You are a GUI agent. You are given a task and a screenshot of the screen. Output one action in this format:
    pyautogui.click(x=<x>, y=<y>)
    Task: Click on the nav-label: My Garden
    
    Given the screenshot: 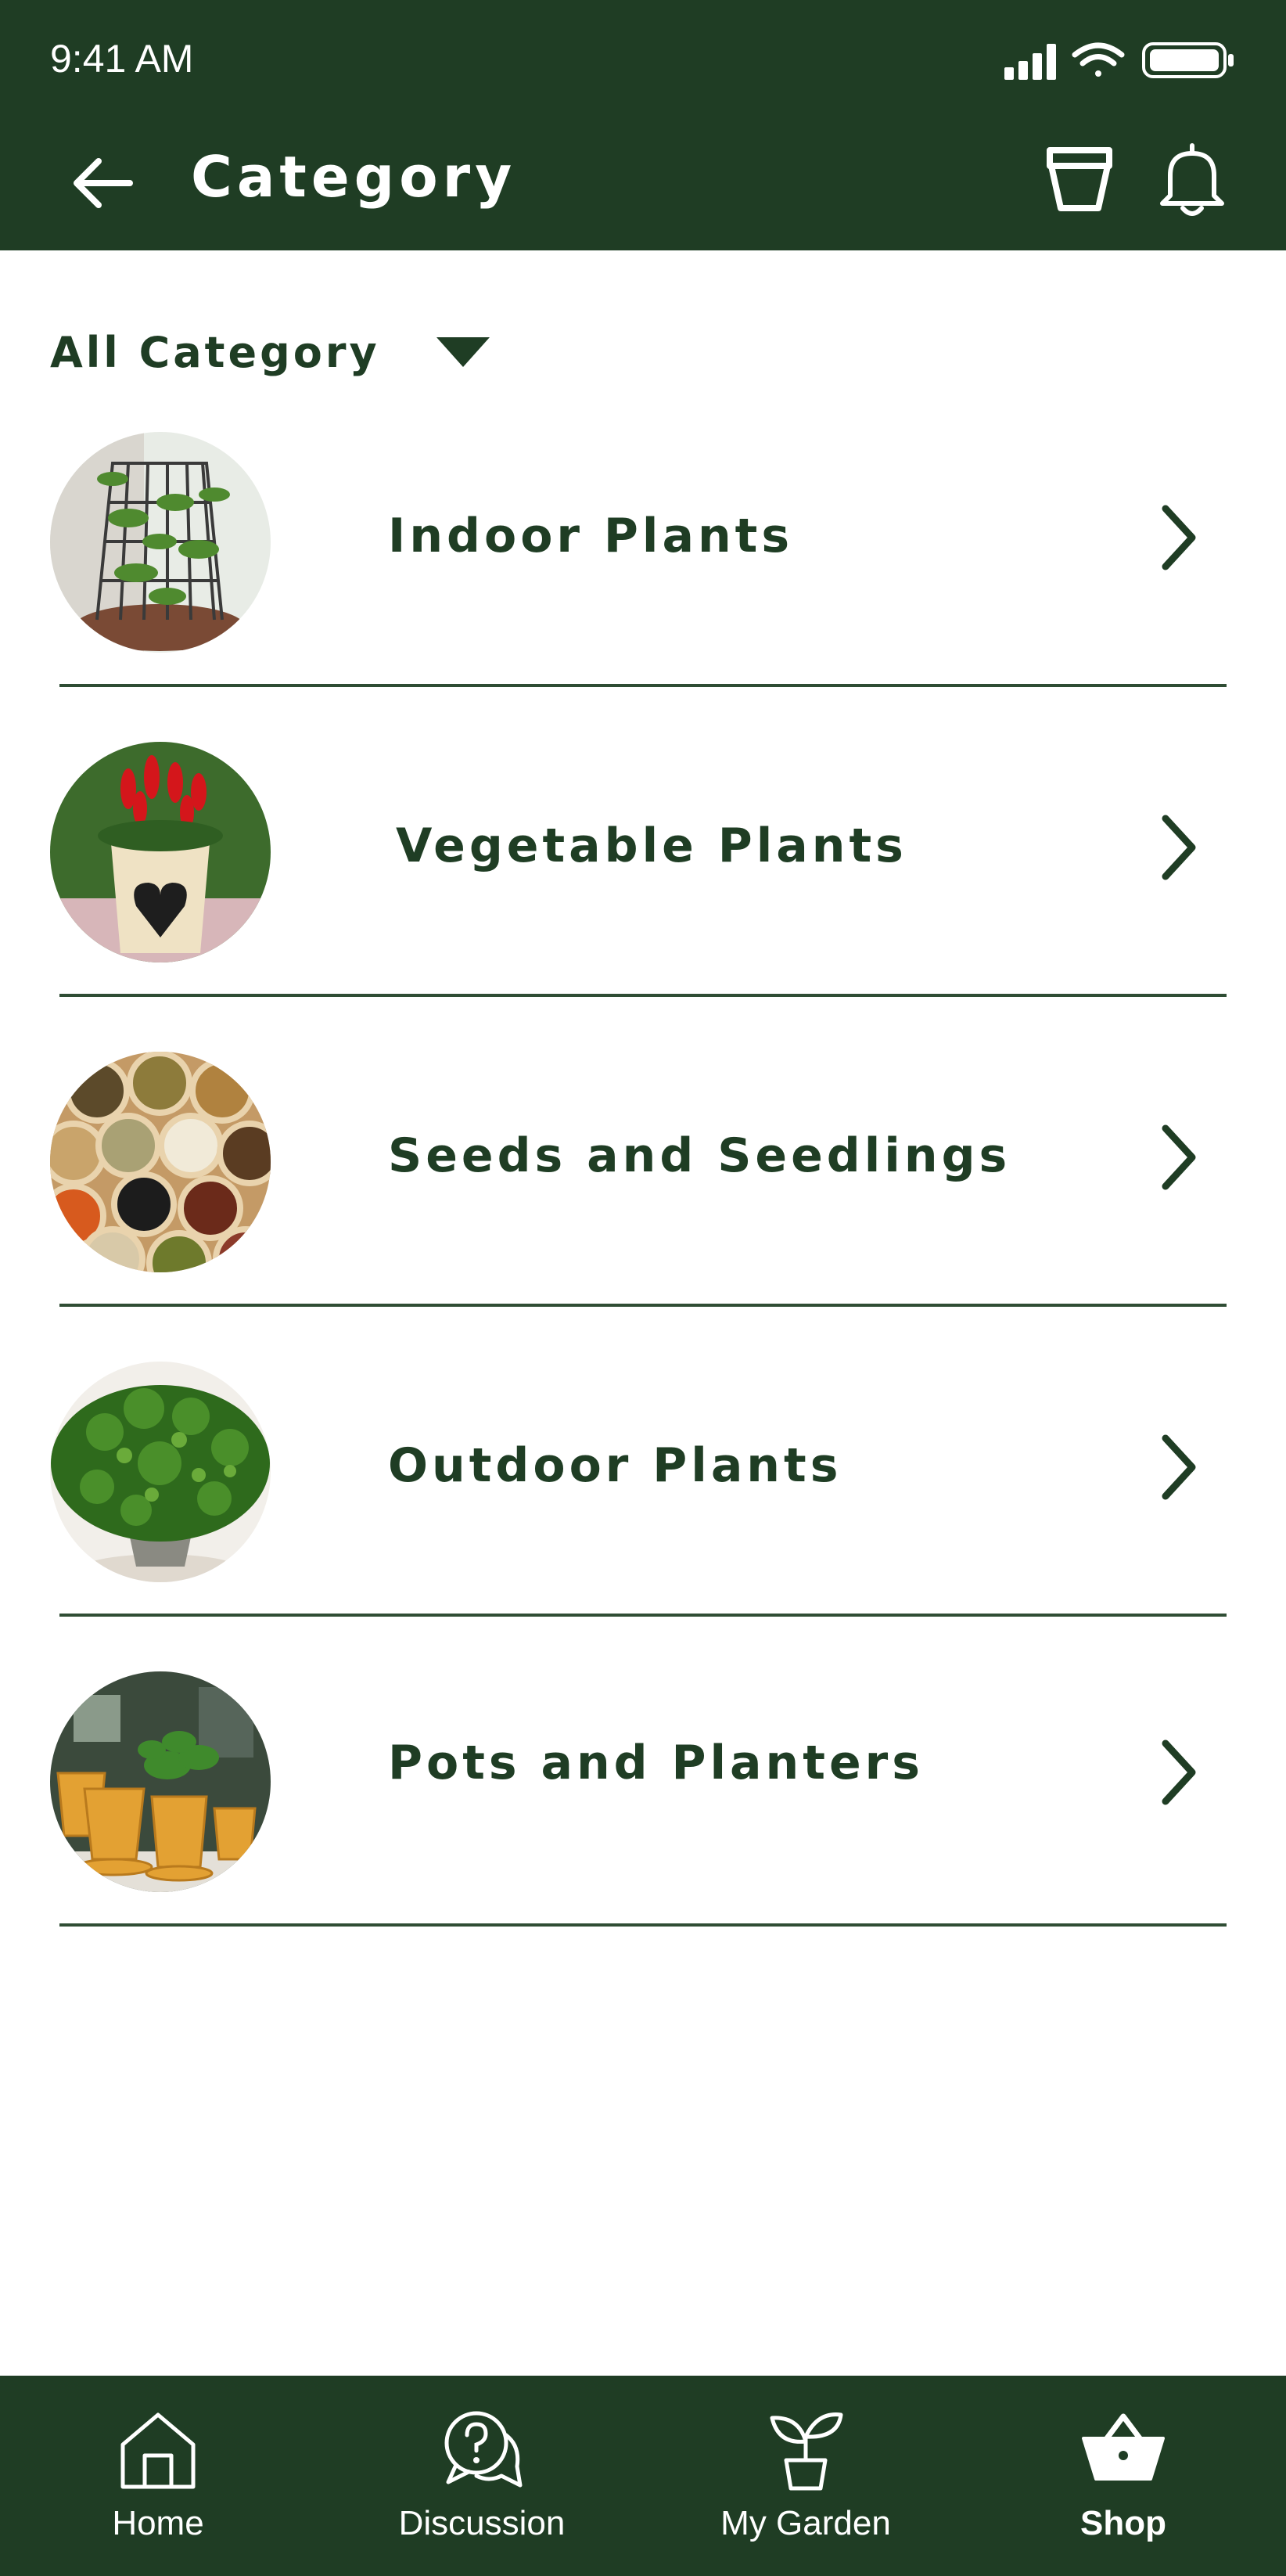 What is the action you would take?
    pyautogui.click(x=805, y=2523)
    